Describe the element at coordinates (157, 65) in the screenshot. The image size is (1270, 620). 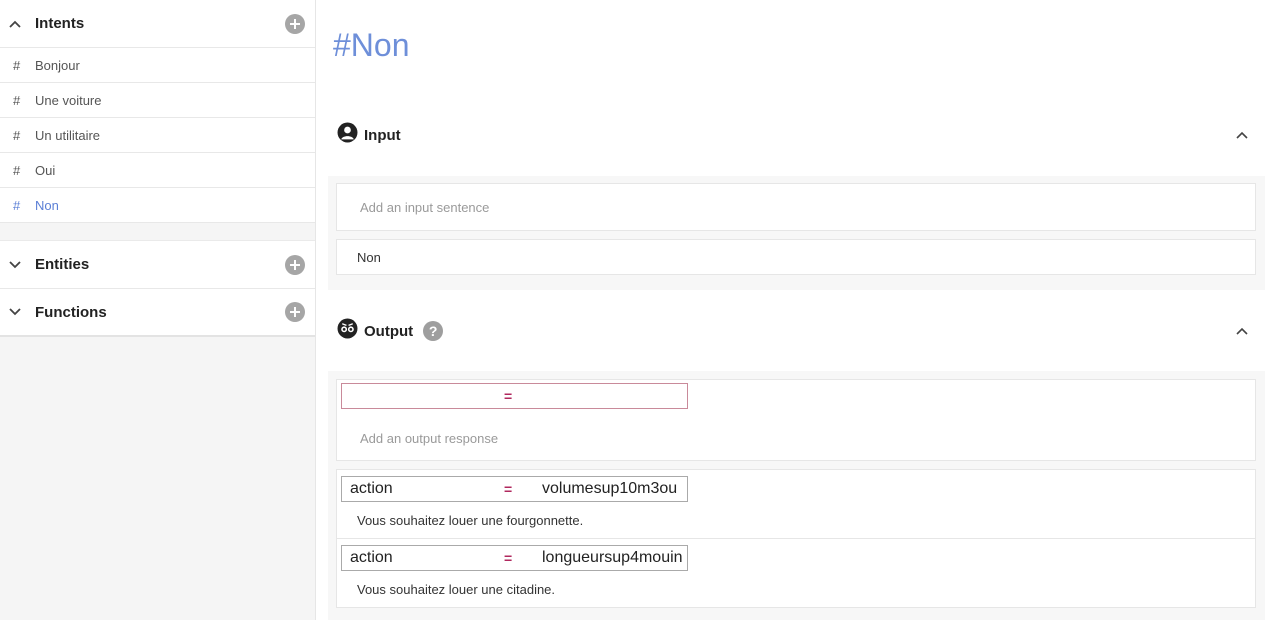
I see `sidebar-item-bonjour: # Bonjour` at that location.